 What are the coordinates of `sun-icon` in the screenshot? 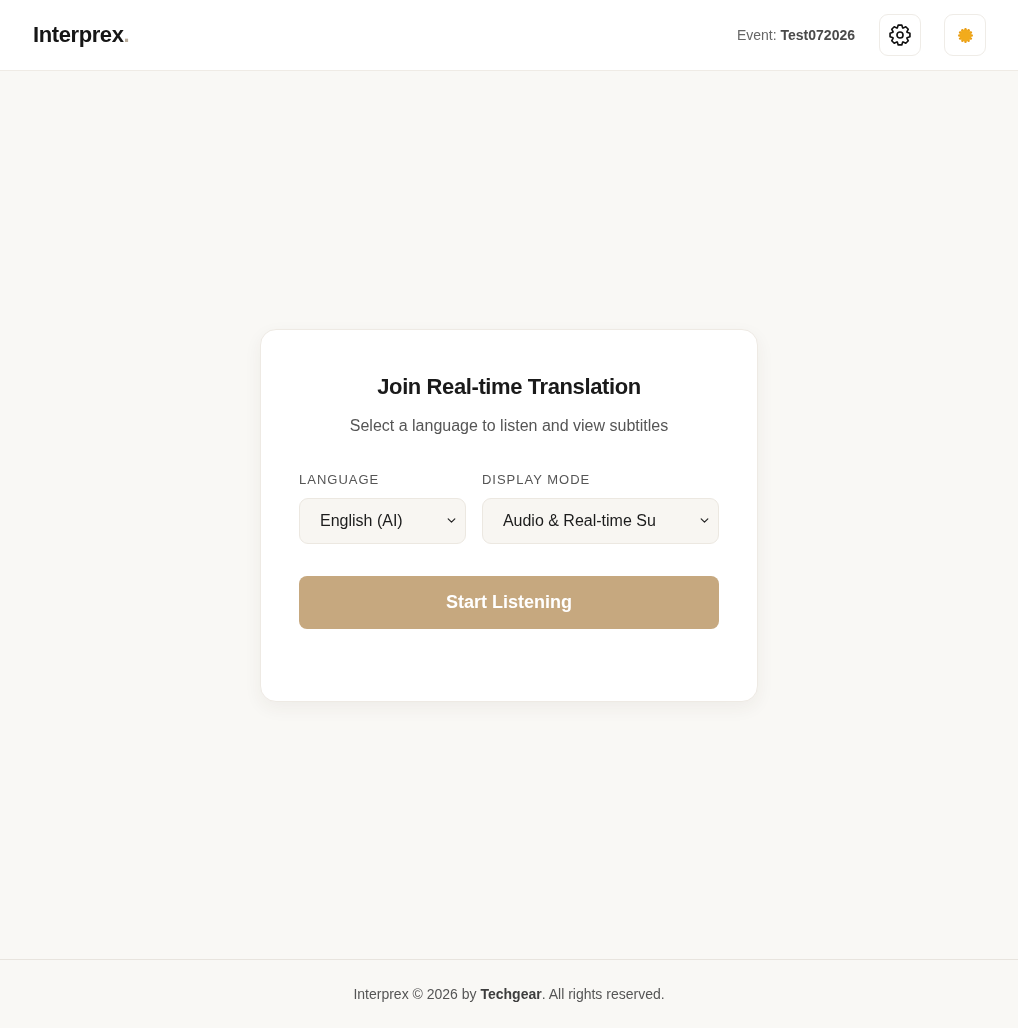 It's located at (965, 35).